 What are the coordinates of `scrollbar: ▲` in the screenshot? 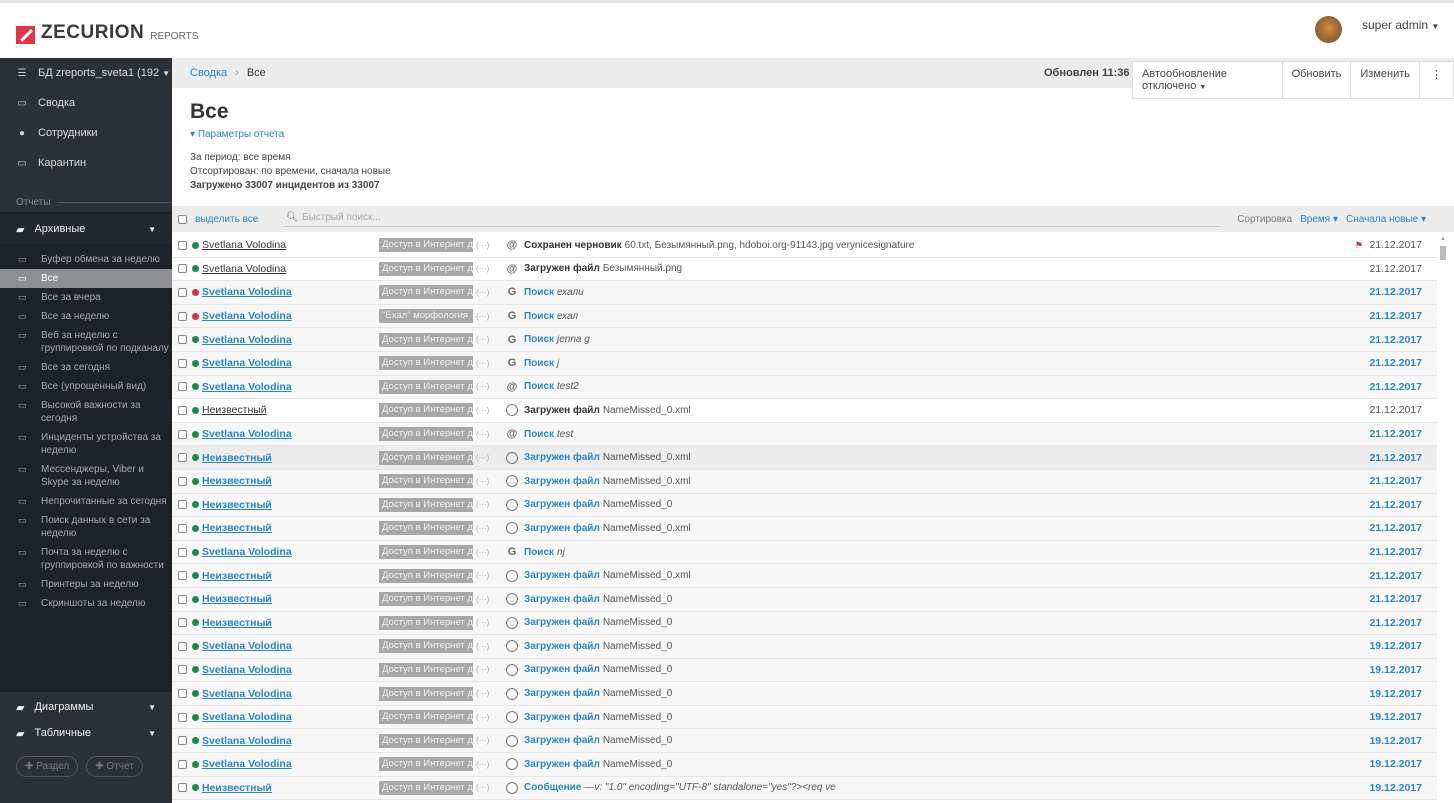 It's located at (1443, 519).